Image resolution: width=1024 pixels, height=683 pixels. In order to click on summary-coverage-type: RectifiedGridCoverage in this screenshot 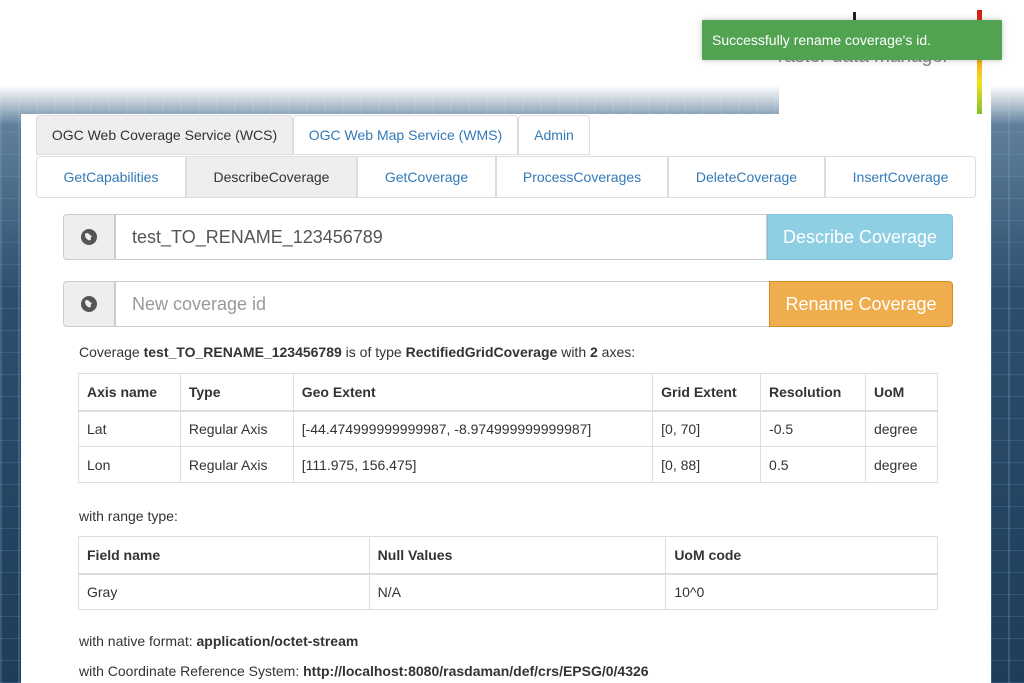, I will do `click(481, 352)`.